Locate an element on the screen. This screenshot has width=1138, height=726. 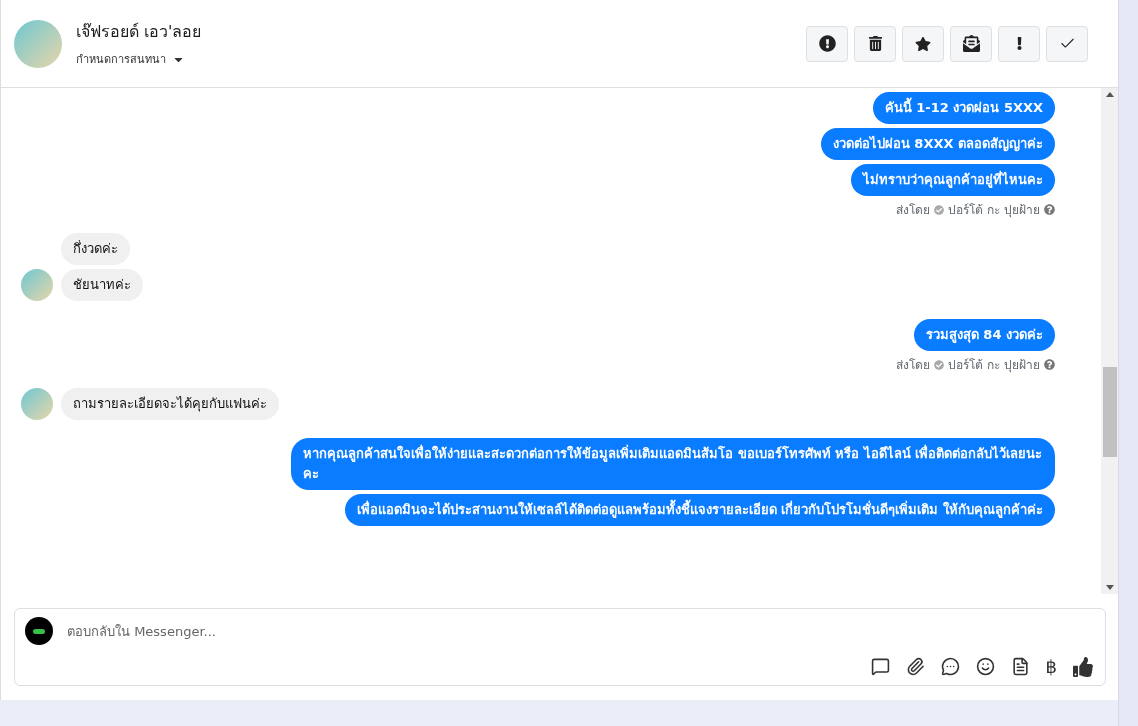
document-icon is located at coordinates (1020, 666).